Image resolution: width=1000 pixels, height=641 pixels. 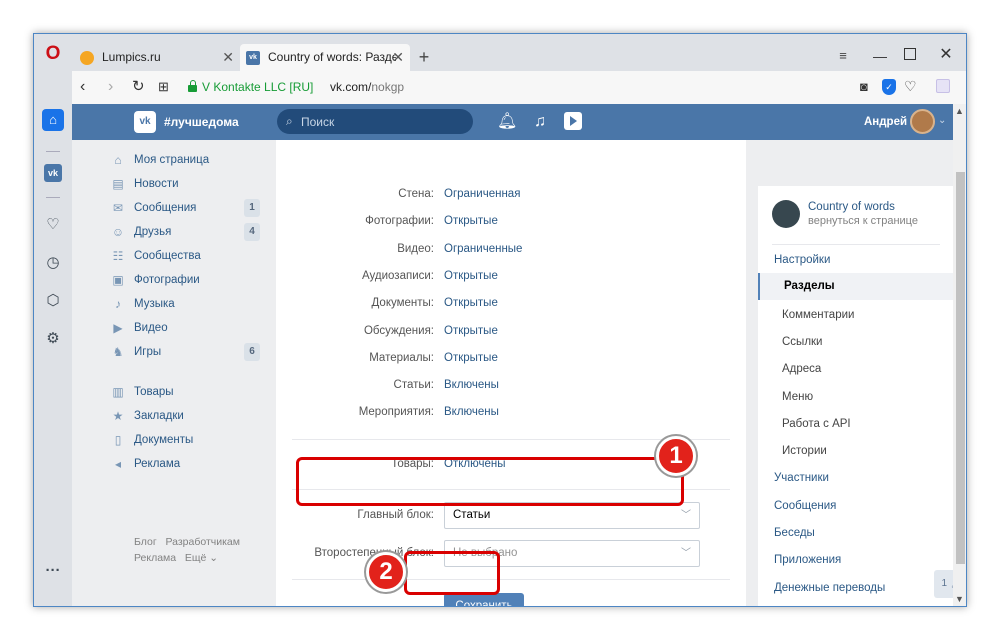 What do you see at coordinates (802, 342) in the screenshot?
I see `nav-item: Ссылки` at bounding box center [802, 342].